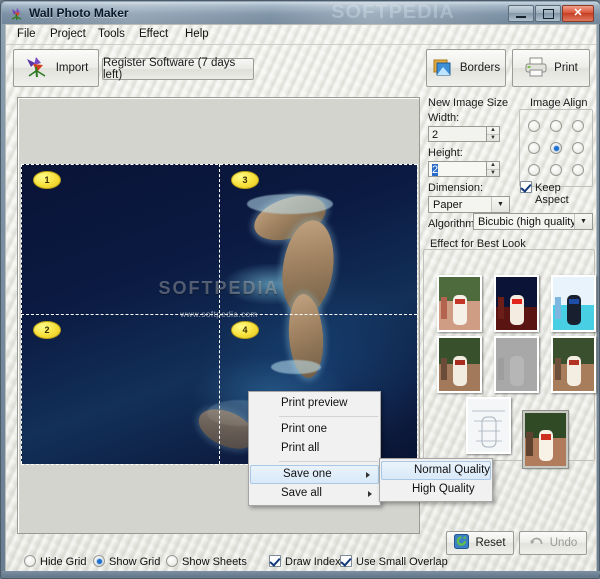  What do you see at coordinates (26, 34) in the screenshot?
I see `menu-file: File` at bounding box center [26, 34].